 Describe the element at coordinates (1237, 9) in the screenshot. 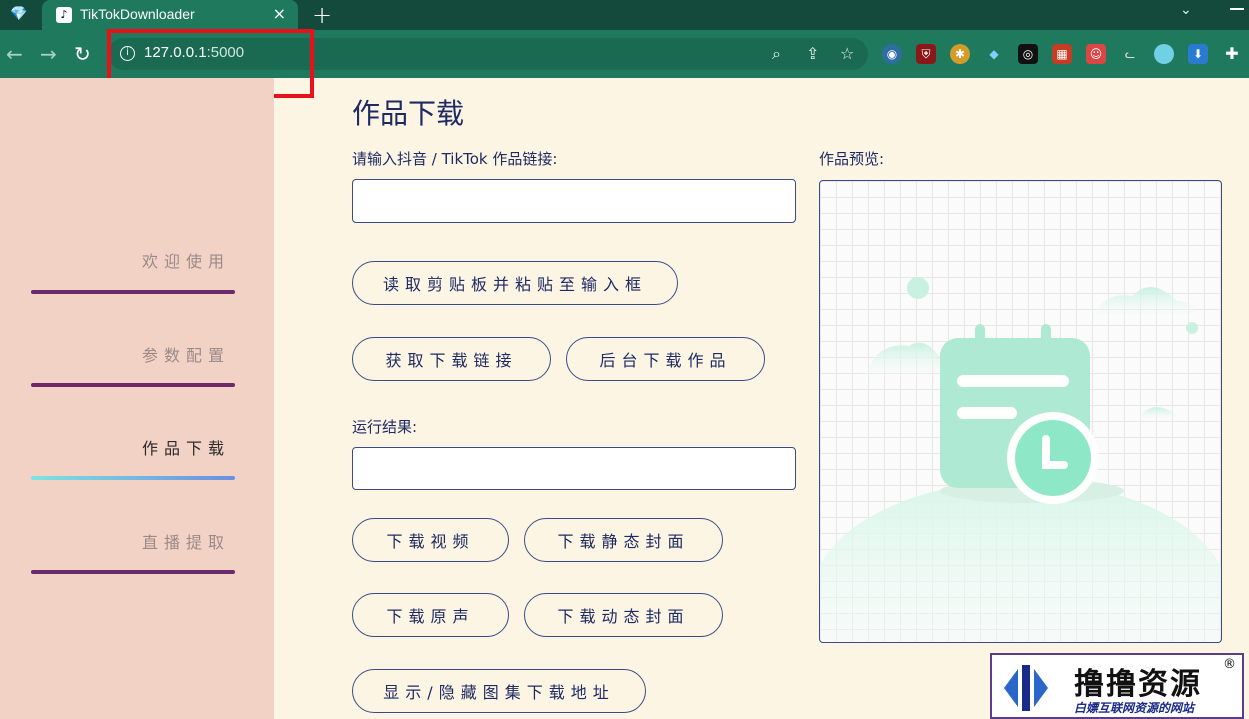

I see `minimize-icon` at that location.